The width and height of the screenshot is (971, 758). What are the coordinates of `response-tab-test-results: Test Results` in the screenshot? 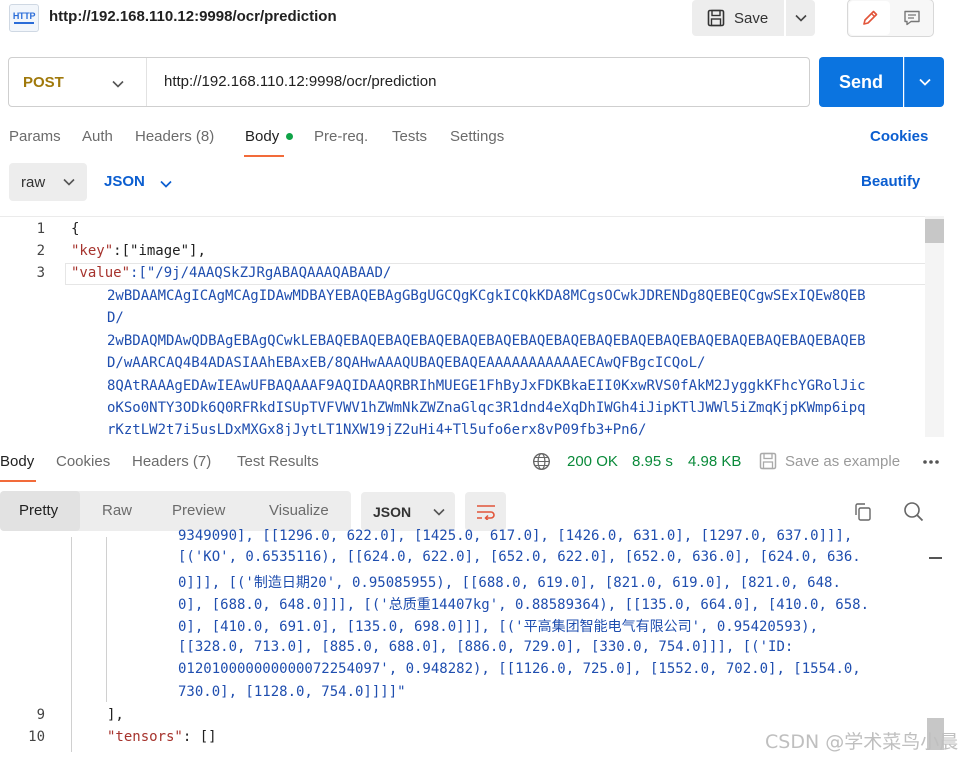 It's located at (278, 461).